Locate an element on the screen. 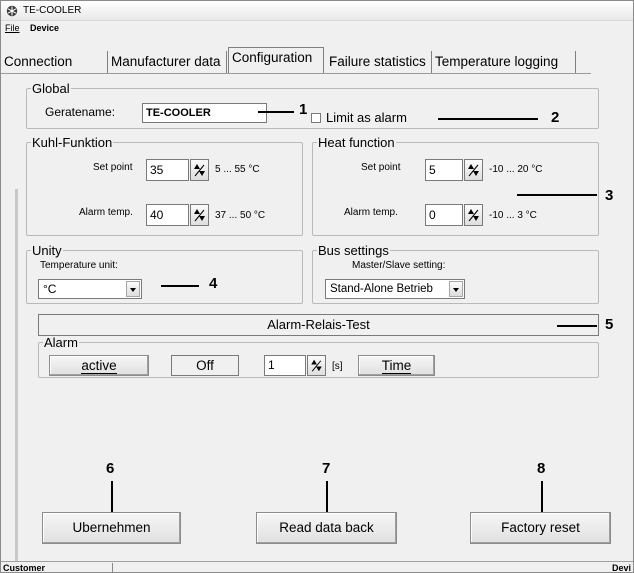  alarm-legend: Alarm is located at coordinates (61, 342).